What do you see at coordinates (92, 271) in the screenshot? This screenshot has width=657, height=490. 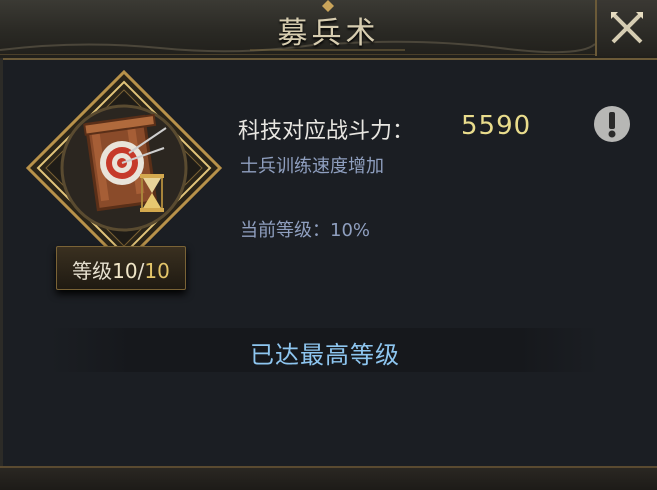 I see `level-label: 等级` at bounding box center [92, 271].